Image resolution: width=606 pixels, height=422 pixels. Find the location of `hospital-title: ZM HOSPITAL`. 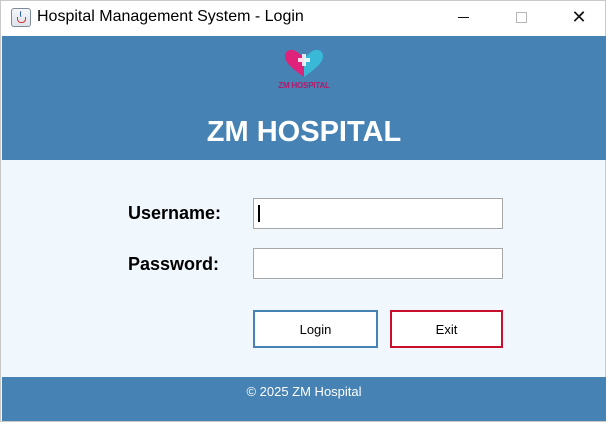

hospital-title: ZM HOSPITAL is located at coordinates (304, 132).